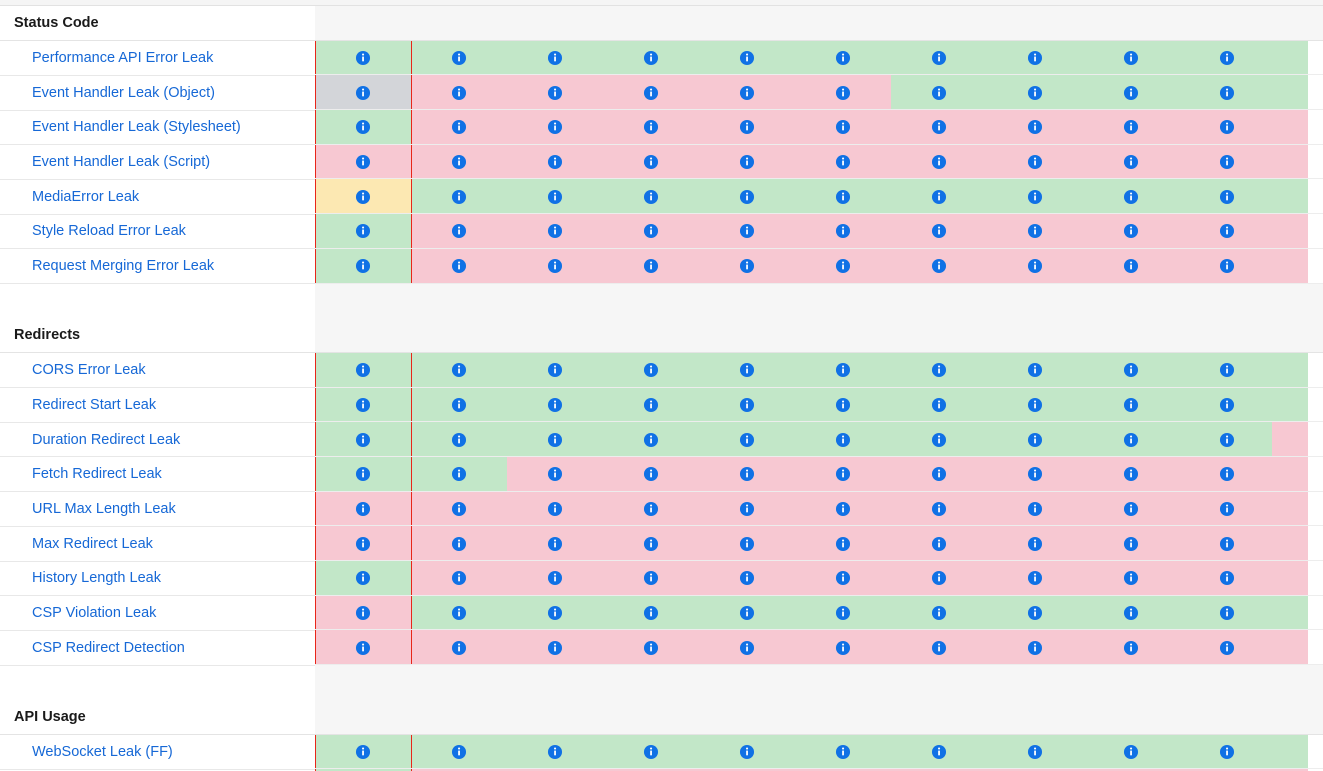 This screenshot has width=1323, height=771. I want to click on leak-test-link: Duration Redirect Leak, so click(157, 440).